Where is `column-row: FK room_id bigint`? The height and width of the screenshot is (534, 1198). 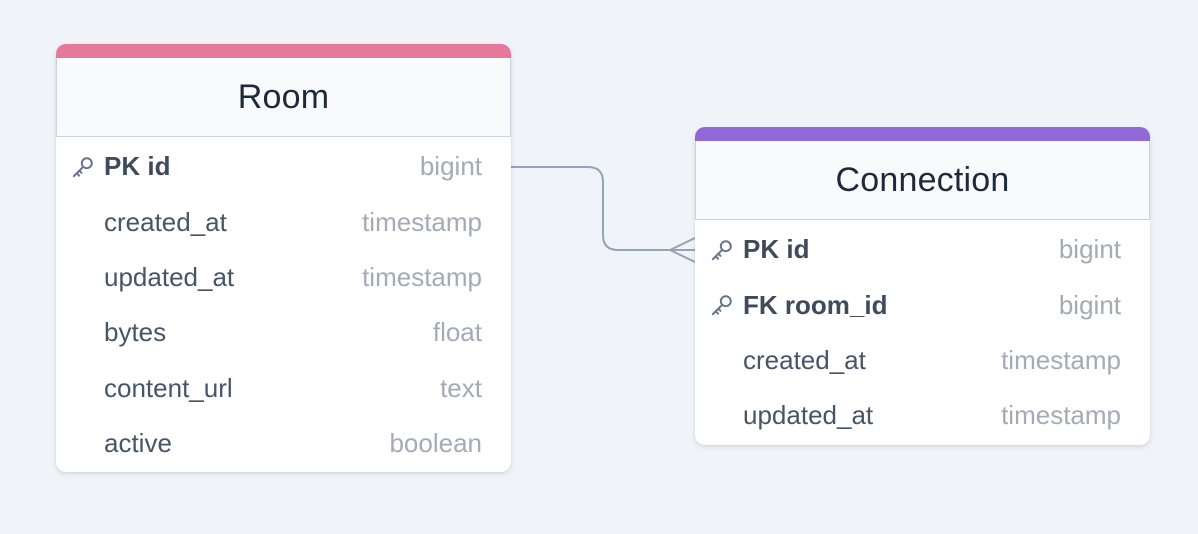
column-row: FK room_id bigint is located at coordinates (922, 304).